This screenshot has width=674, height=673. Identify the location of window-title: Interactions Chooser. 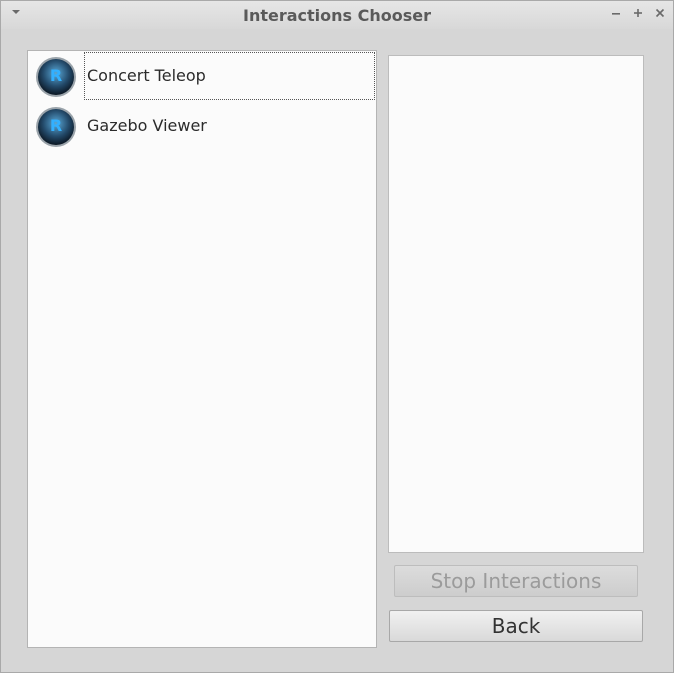
(336, 15).